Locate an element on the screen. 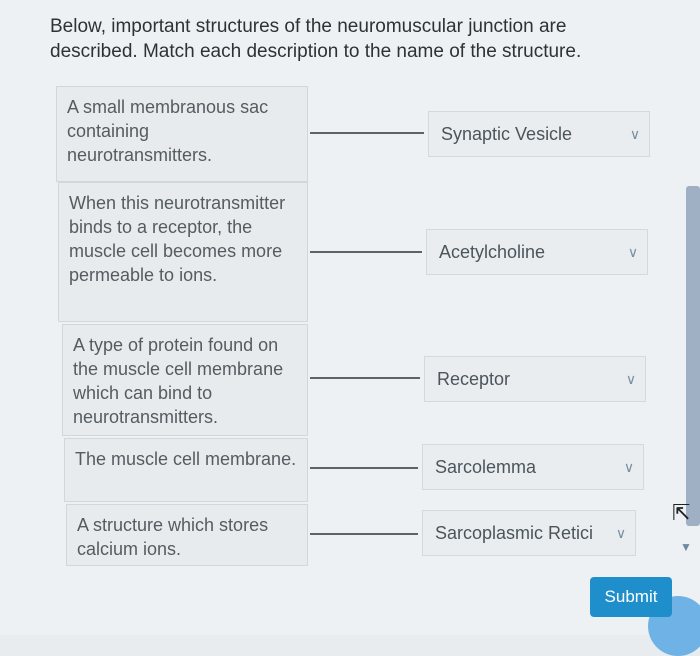  answer-dropdown-4: Sarcolemma ∨ is located at coordinates (533, 467).